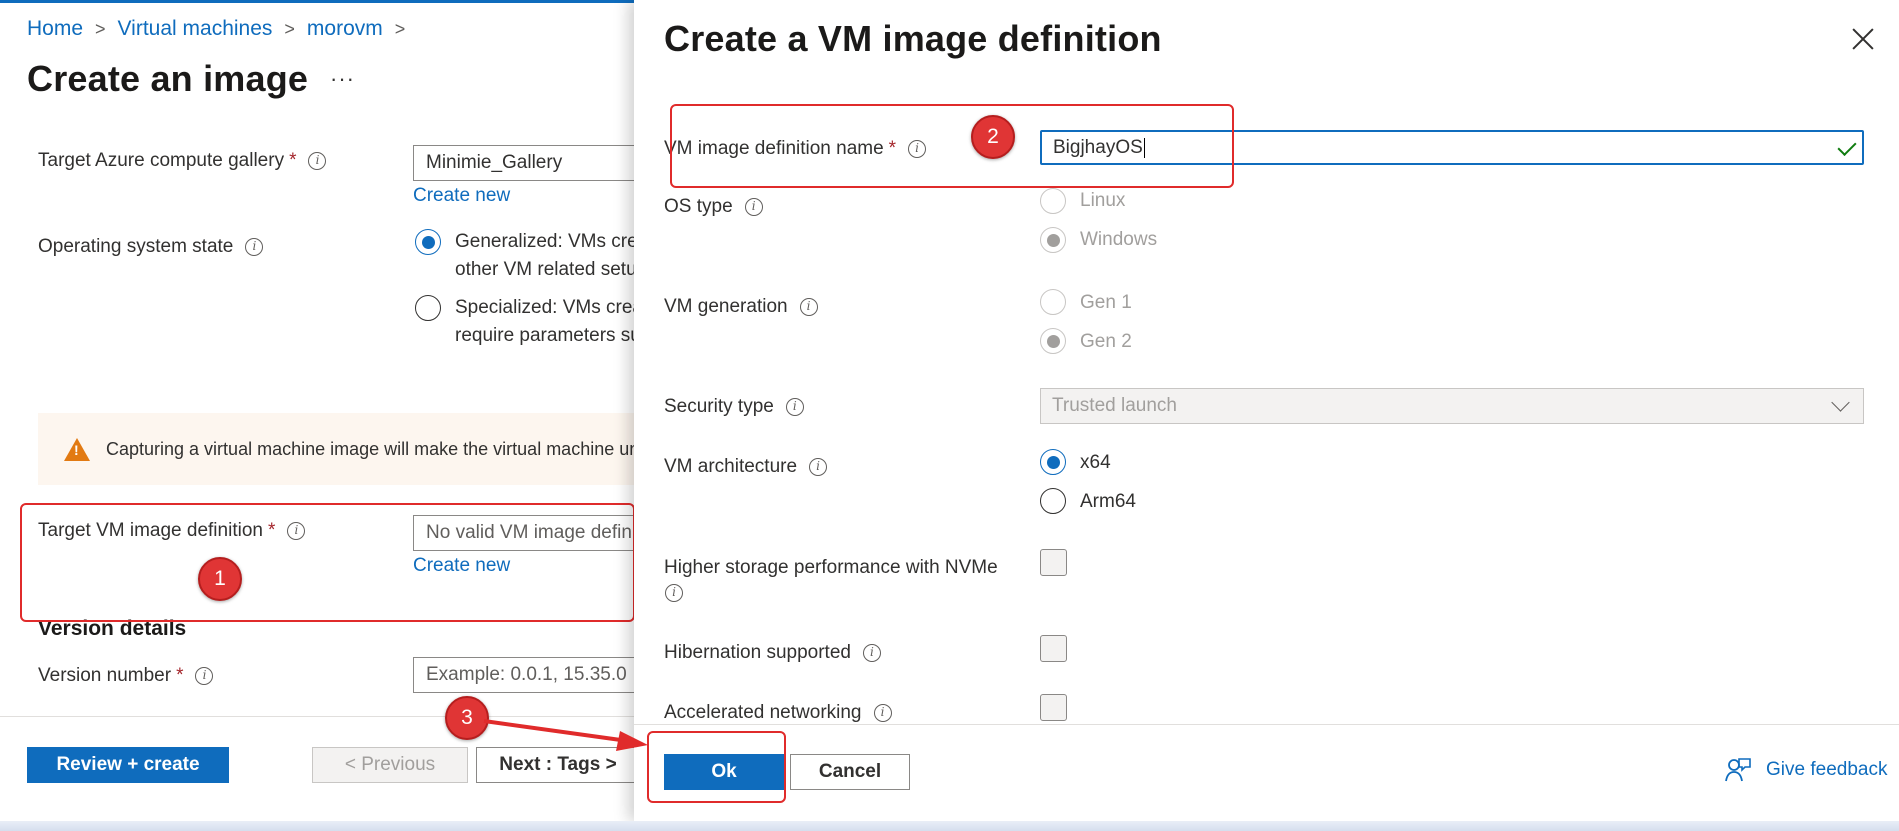  What do you see at coordinates (772, 653) in the screenshot?
I see `hibernation-label: Hibernation supported i` at bounding box center [772, 653].